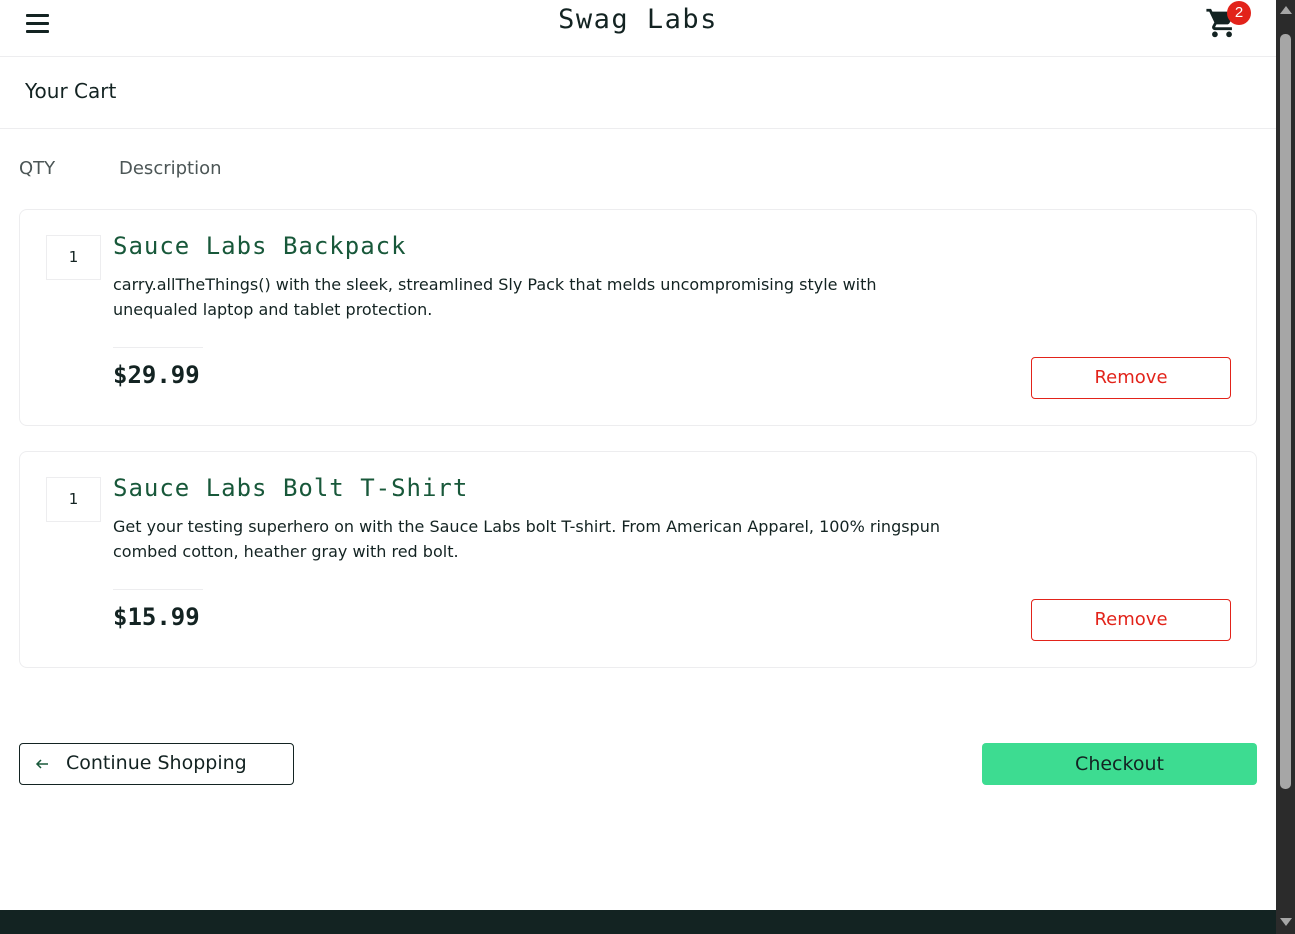  I want to click on checkout-button: Checkout, so click(1119, 764).